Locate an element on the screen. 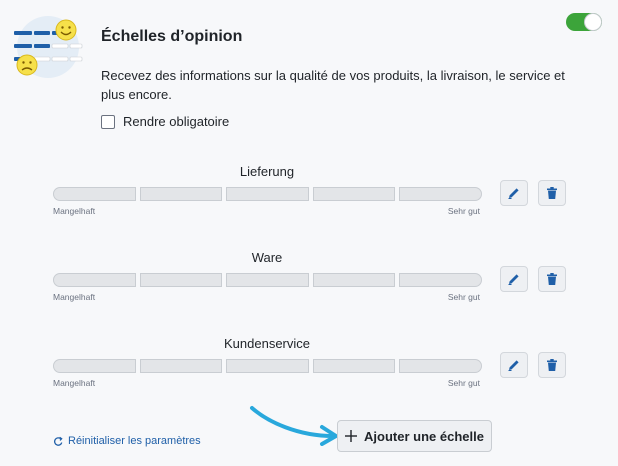  reset-label: Réinitialiser les paramètres is located at coordinates (134, 441).